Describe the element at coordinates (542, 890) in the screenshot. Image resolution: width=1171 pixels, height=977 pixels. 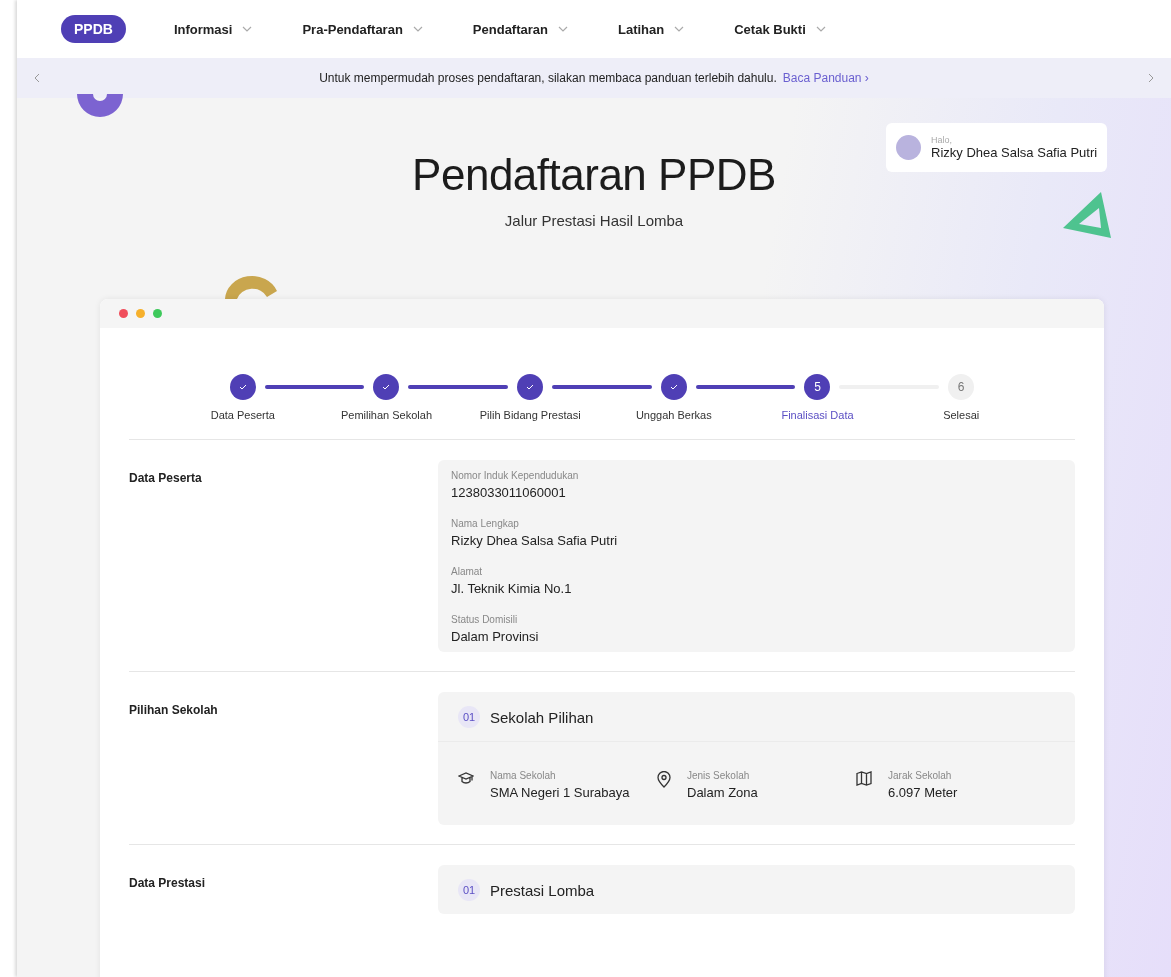
I see `item-title: Prestasi Lomba` at that location.